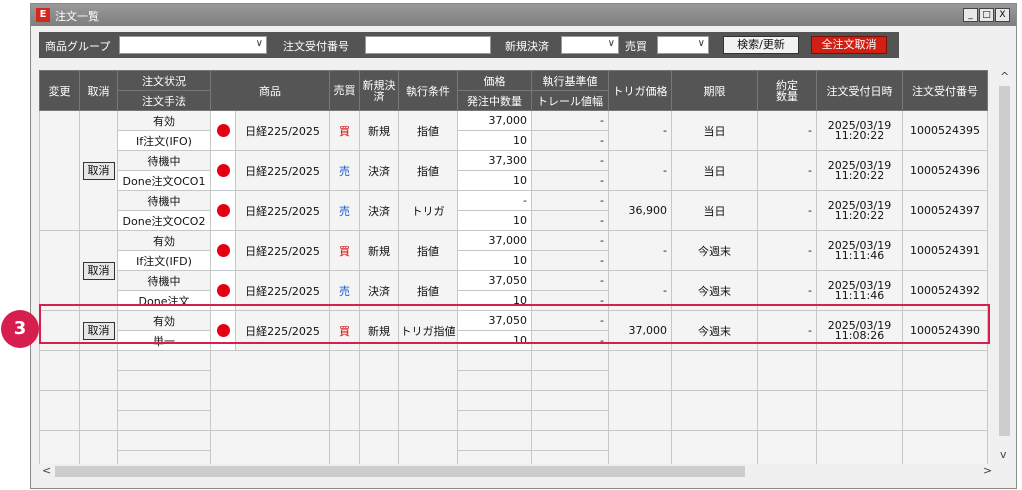 The height and width of the screenshot is (490, 1022). What do you see at coordinates (379, 90) in the screenshot?
I see `col-new-settle: 新規決済` at bounding box center [379, 90].